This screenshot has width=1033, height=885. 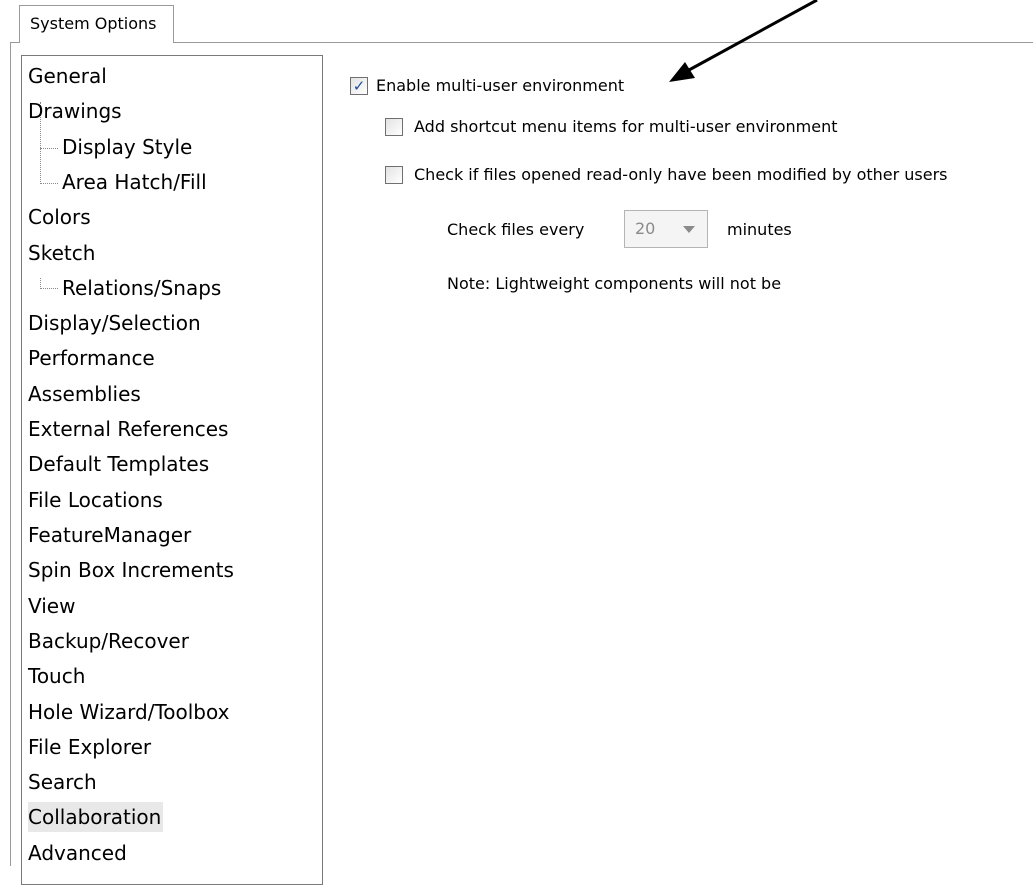 What do you see at coordinates (84, 394) in the screenshot?
I see `tree-item-assemblies: Assemblies` at bounding box center [84, 394].